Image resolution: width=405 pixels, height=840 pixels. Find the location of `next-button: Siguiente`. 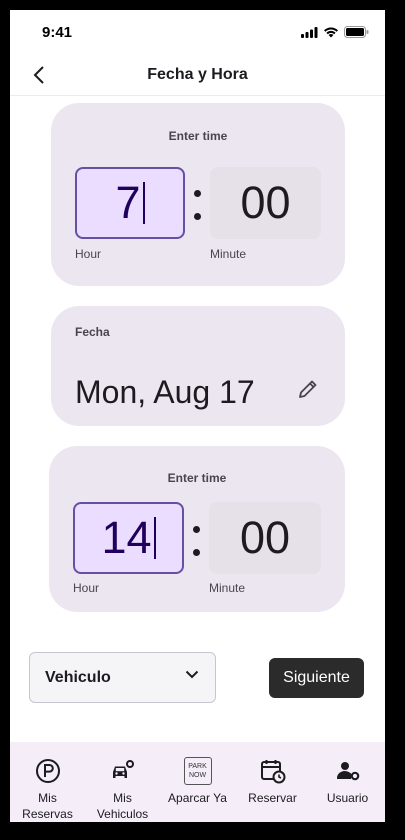

next-button: Siguiente is located at coordinates (316, 678).